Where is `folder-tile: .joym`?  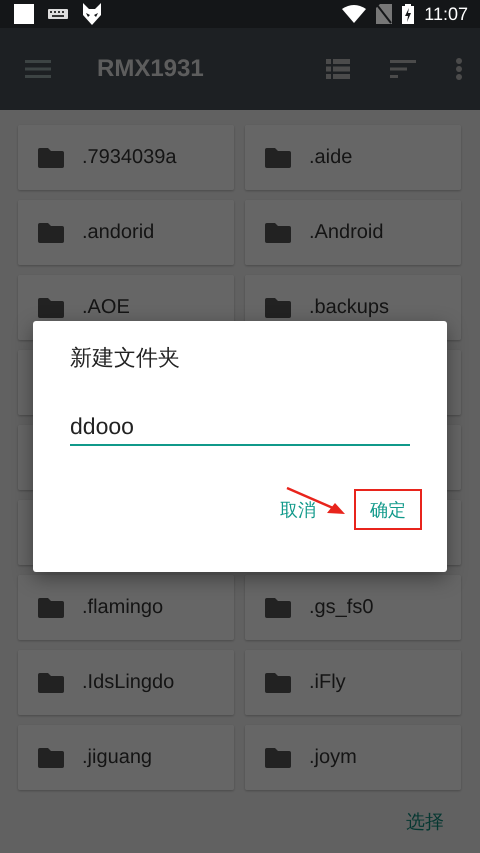
folder-tile: .joym is located at coordinates (353, 757).